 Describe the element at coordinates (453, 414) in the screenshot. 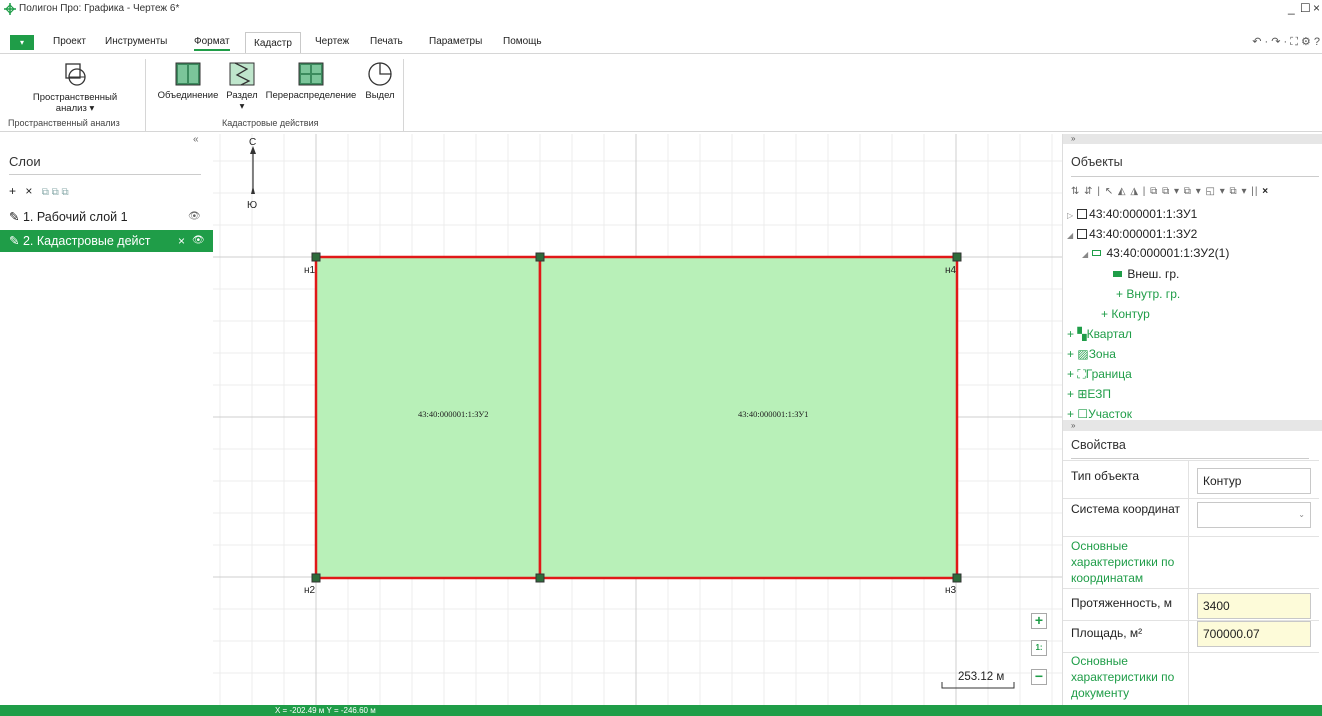

I see `parcel-label-zu2: 43:40:000001:1:ЗУ2` at that location.